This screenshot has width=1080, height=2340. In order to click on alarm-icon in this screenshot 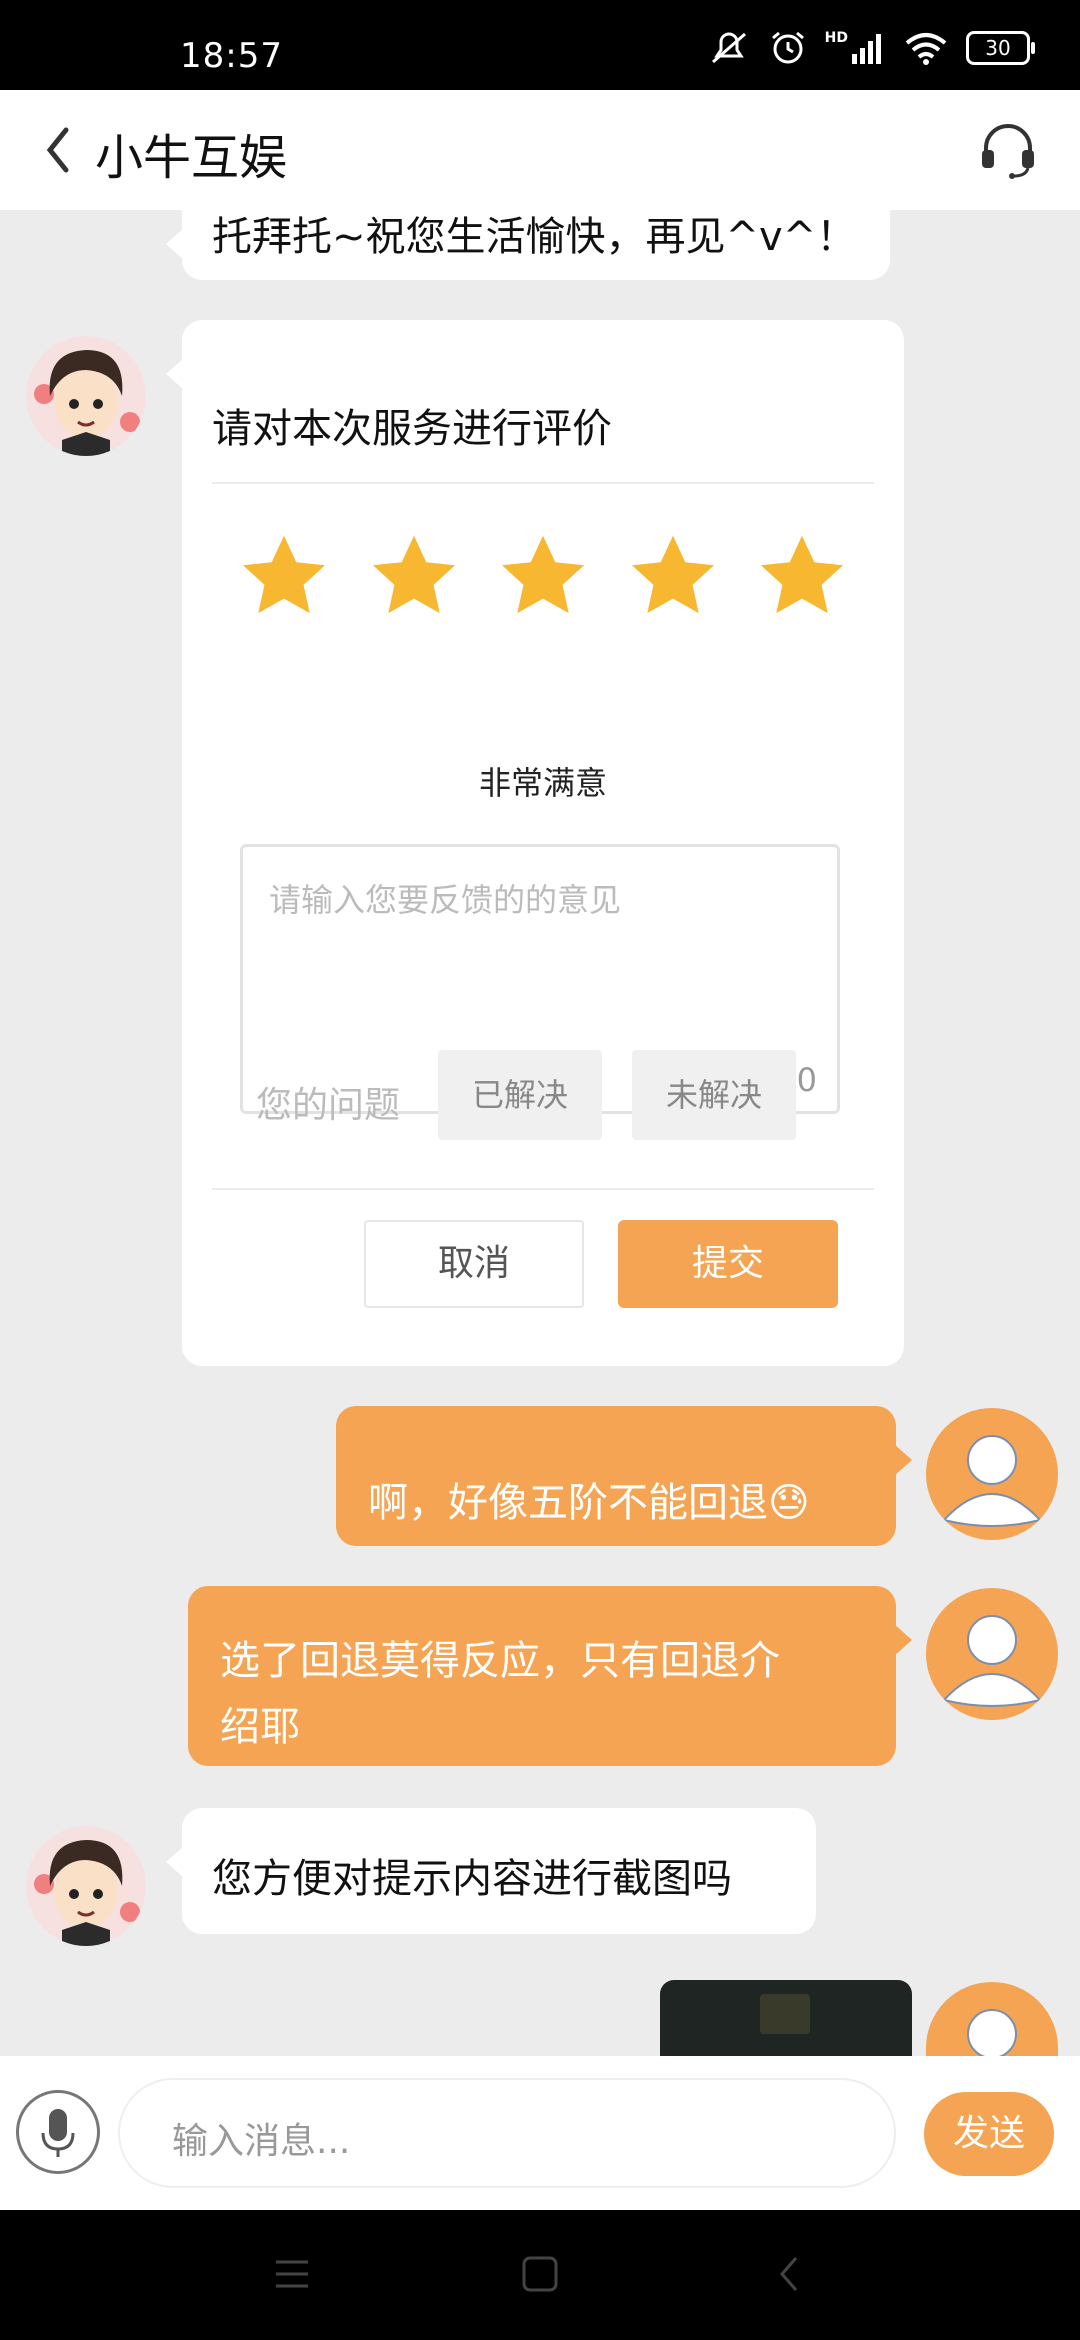, I will do `click(787, 47)`.